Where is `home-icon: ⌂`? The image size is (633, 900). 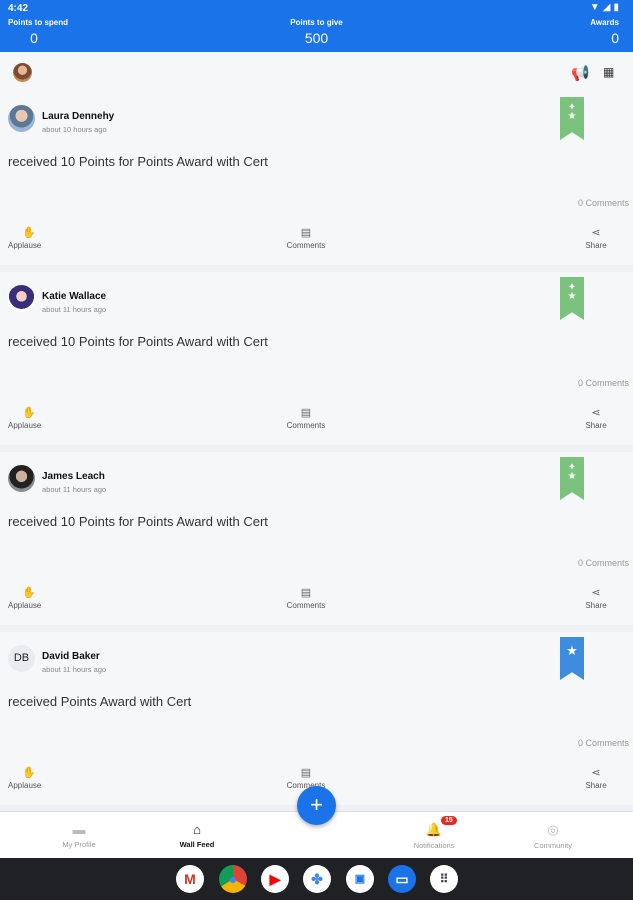 home-icon: ⌂ is located at coordinates (197, 829).